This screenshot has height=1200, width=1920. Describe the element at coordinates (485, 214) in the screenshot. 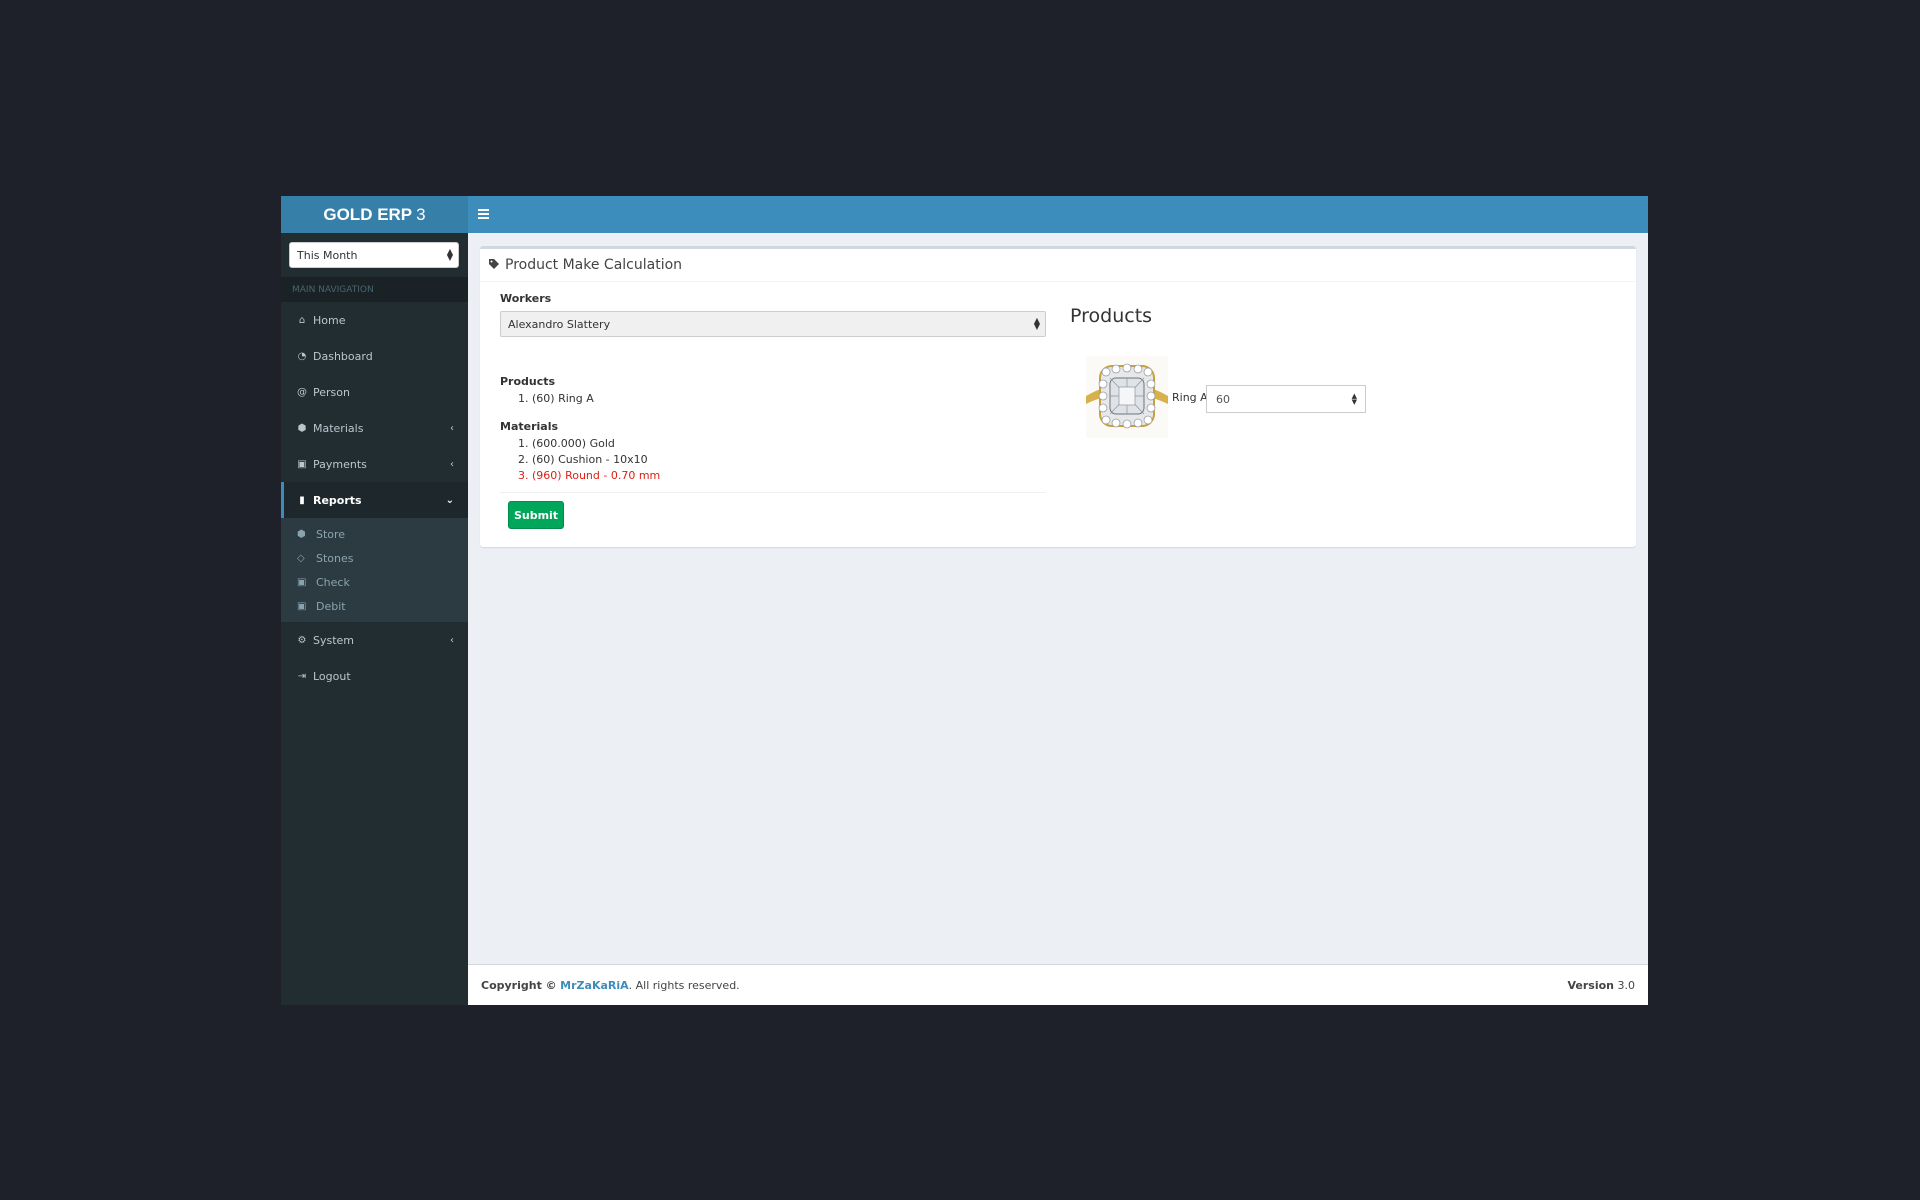

I see `sidebar-toggle-icon` at that location.